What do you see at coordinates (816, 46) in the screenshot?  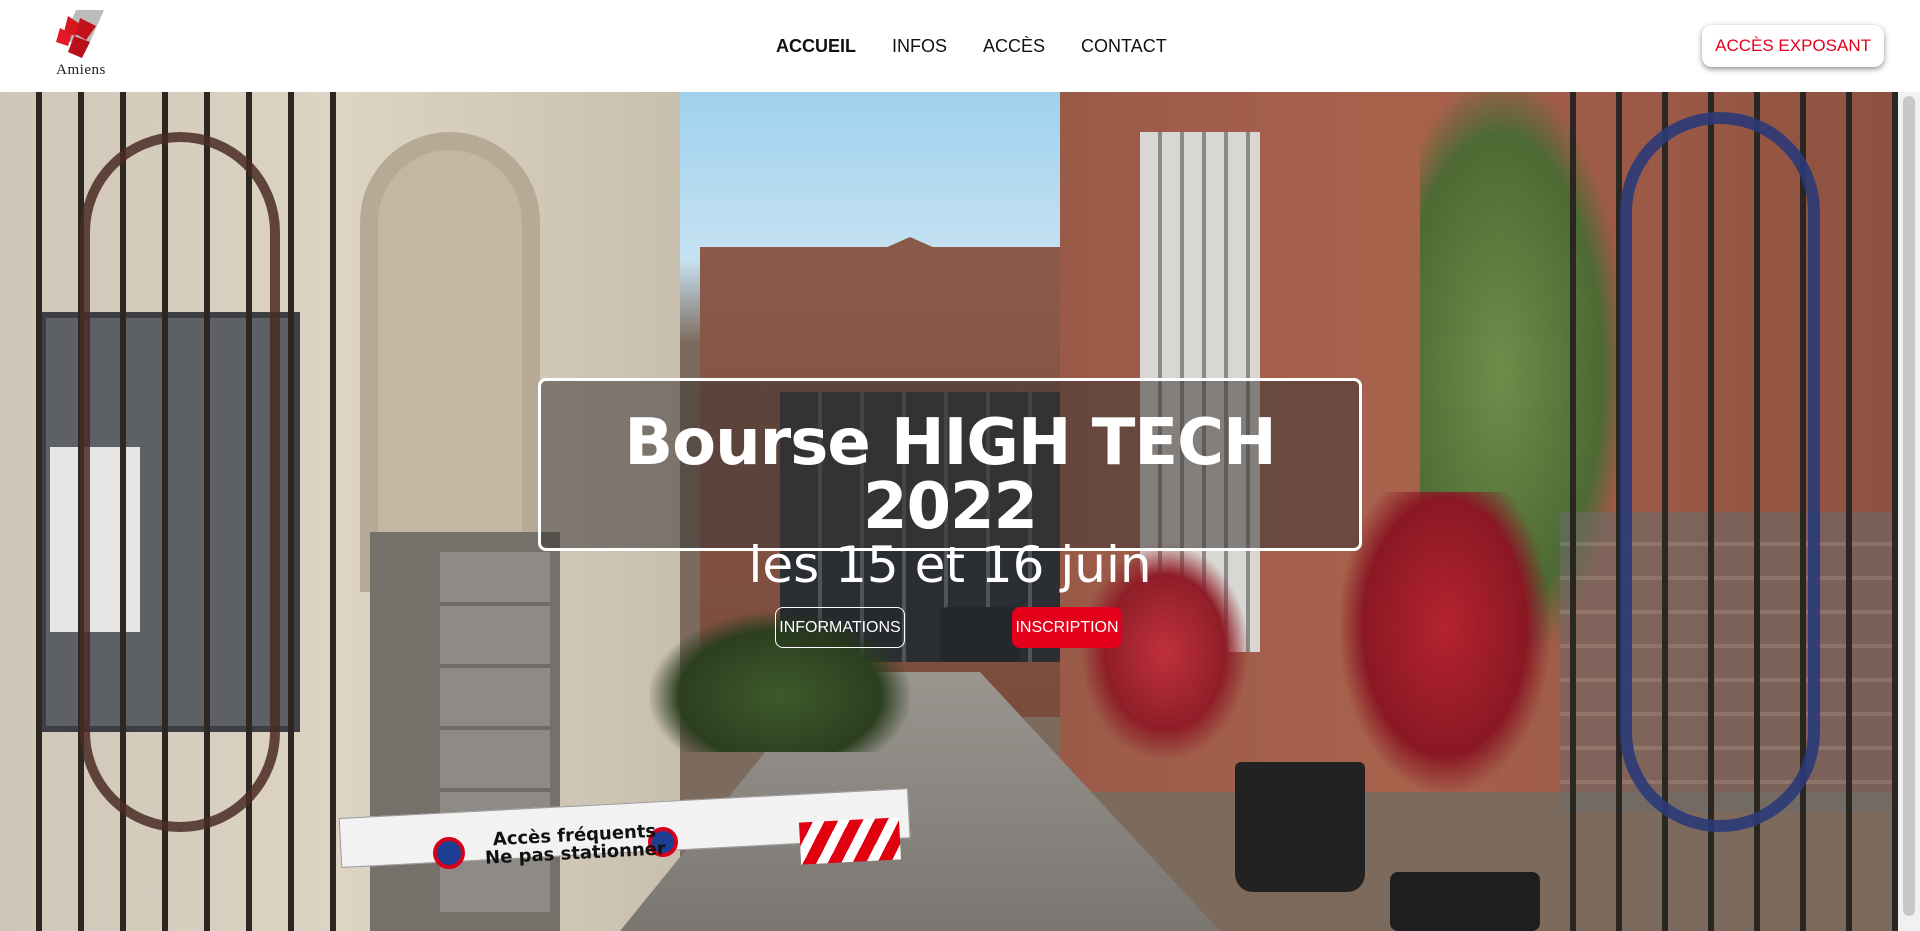 I see `nav-accueil: ACCUEIL` at bounding box center [816, 46].